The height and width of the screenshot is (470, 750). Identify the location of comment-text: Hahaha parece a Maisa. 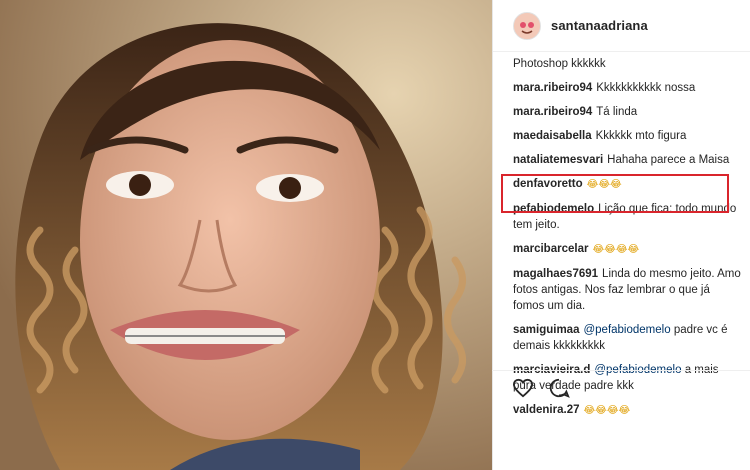
(668, 160).